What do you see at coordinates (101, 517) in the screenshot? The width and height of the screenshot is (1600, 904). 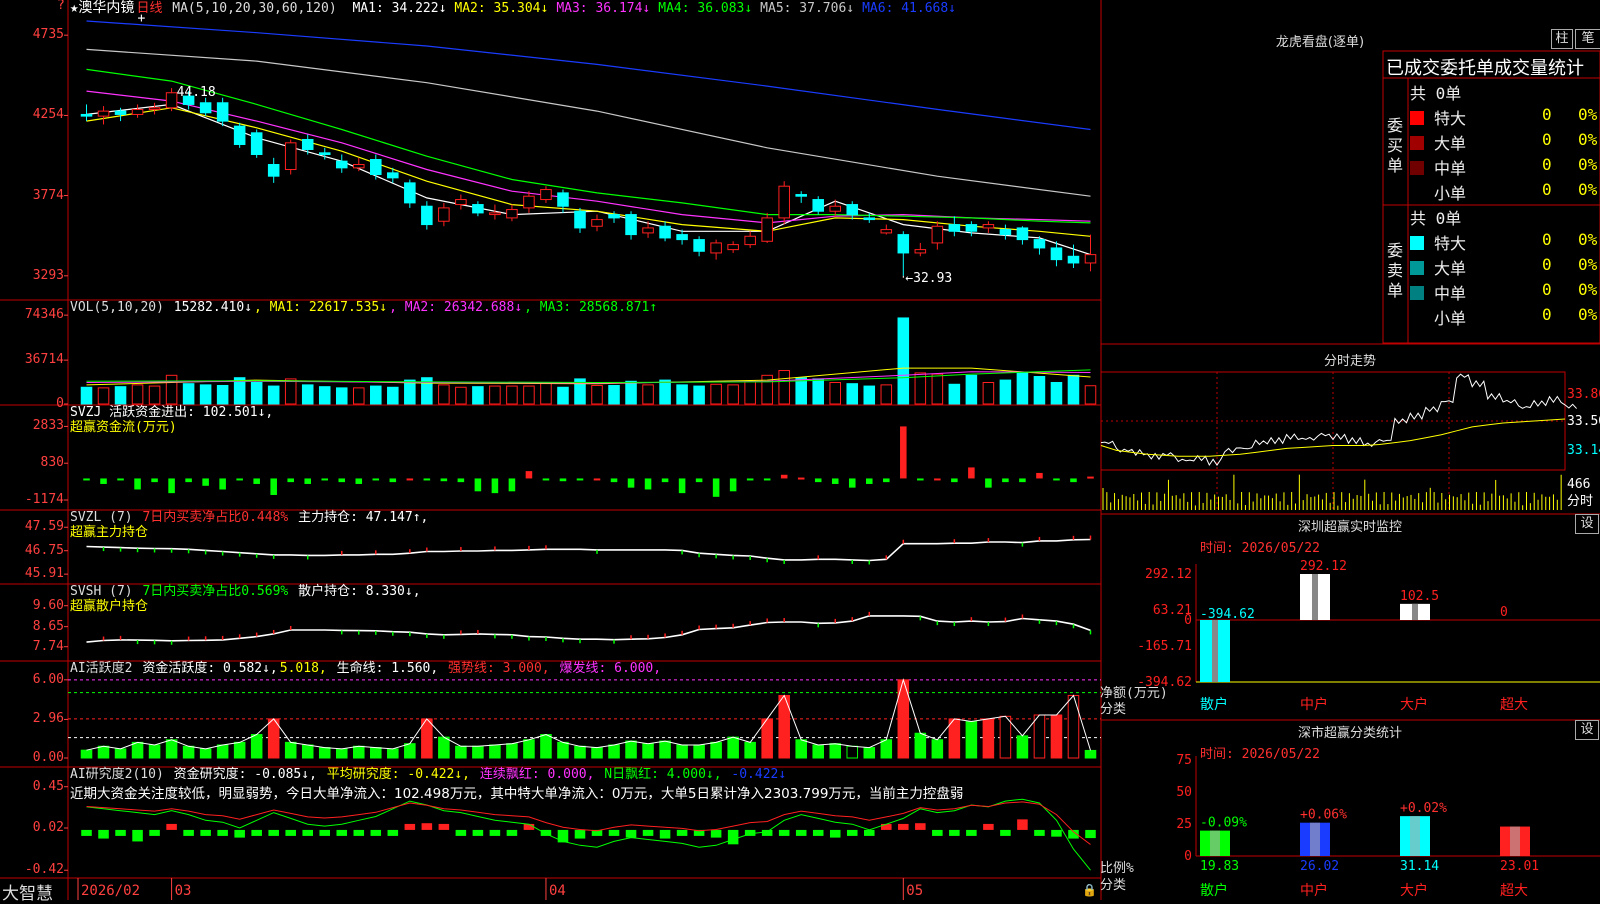 I see `svzl-name: SVZL (7)` at bounding box center [101, 517].